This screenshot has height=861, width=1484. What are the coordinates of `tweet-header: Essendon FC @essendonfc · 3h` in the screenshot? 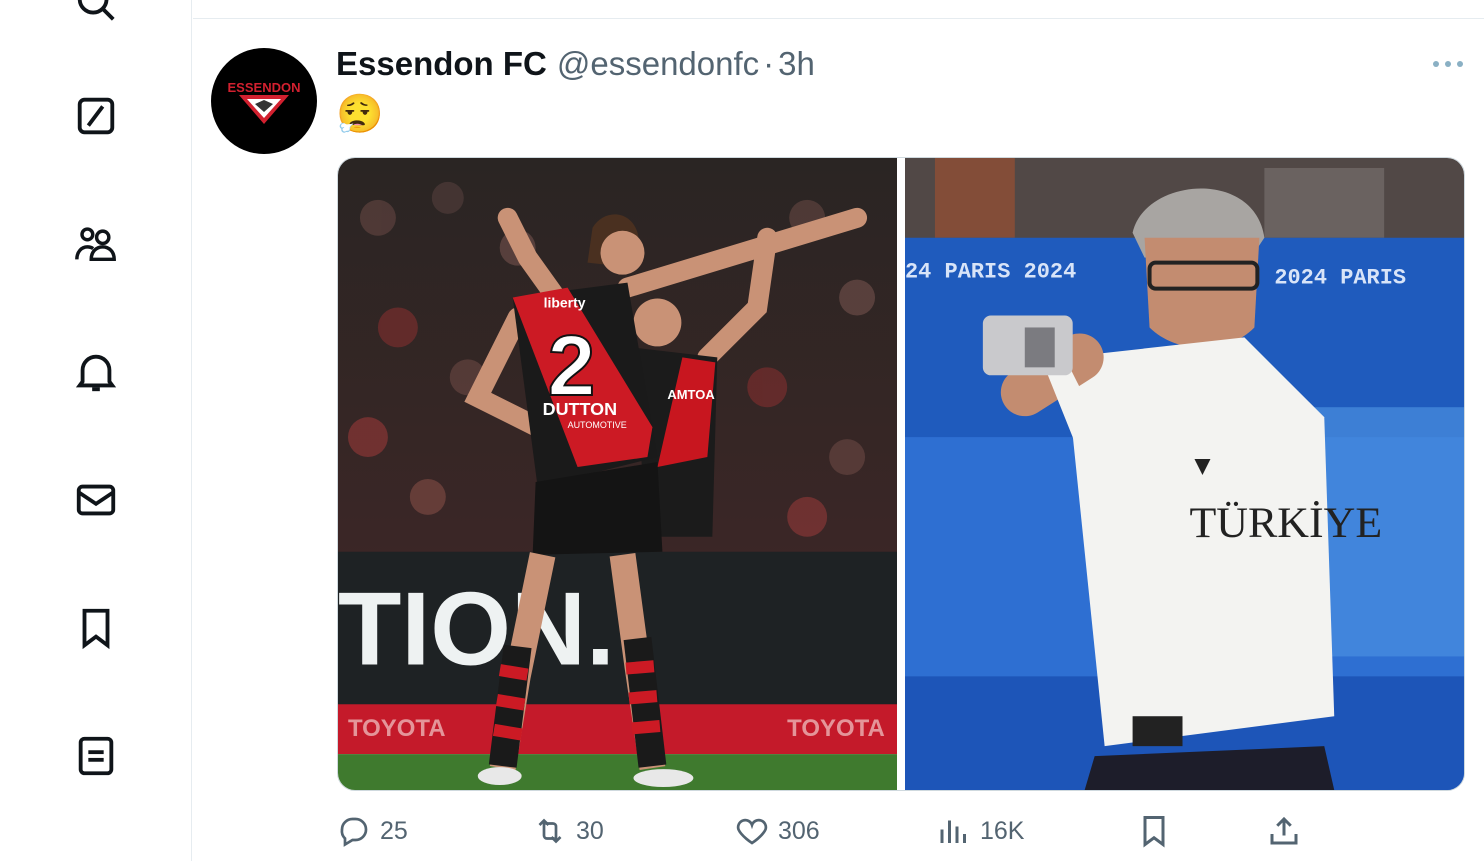 It's located at (575, 64).